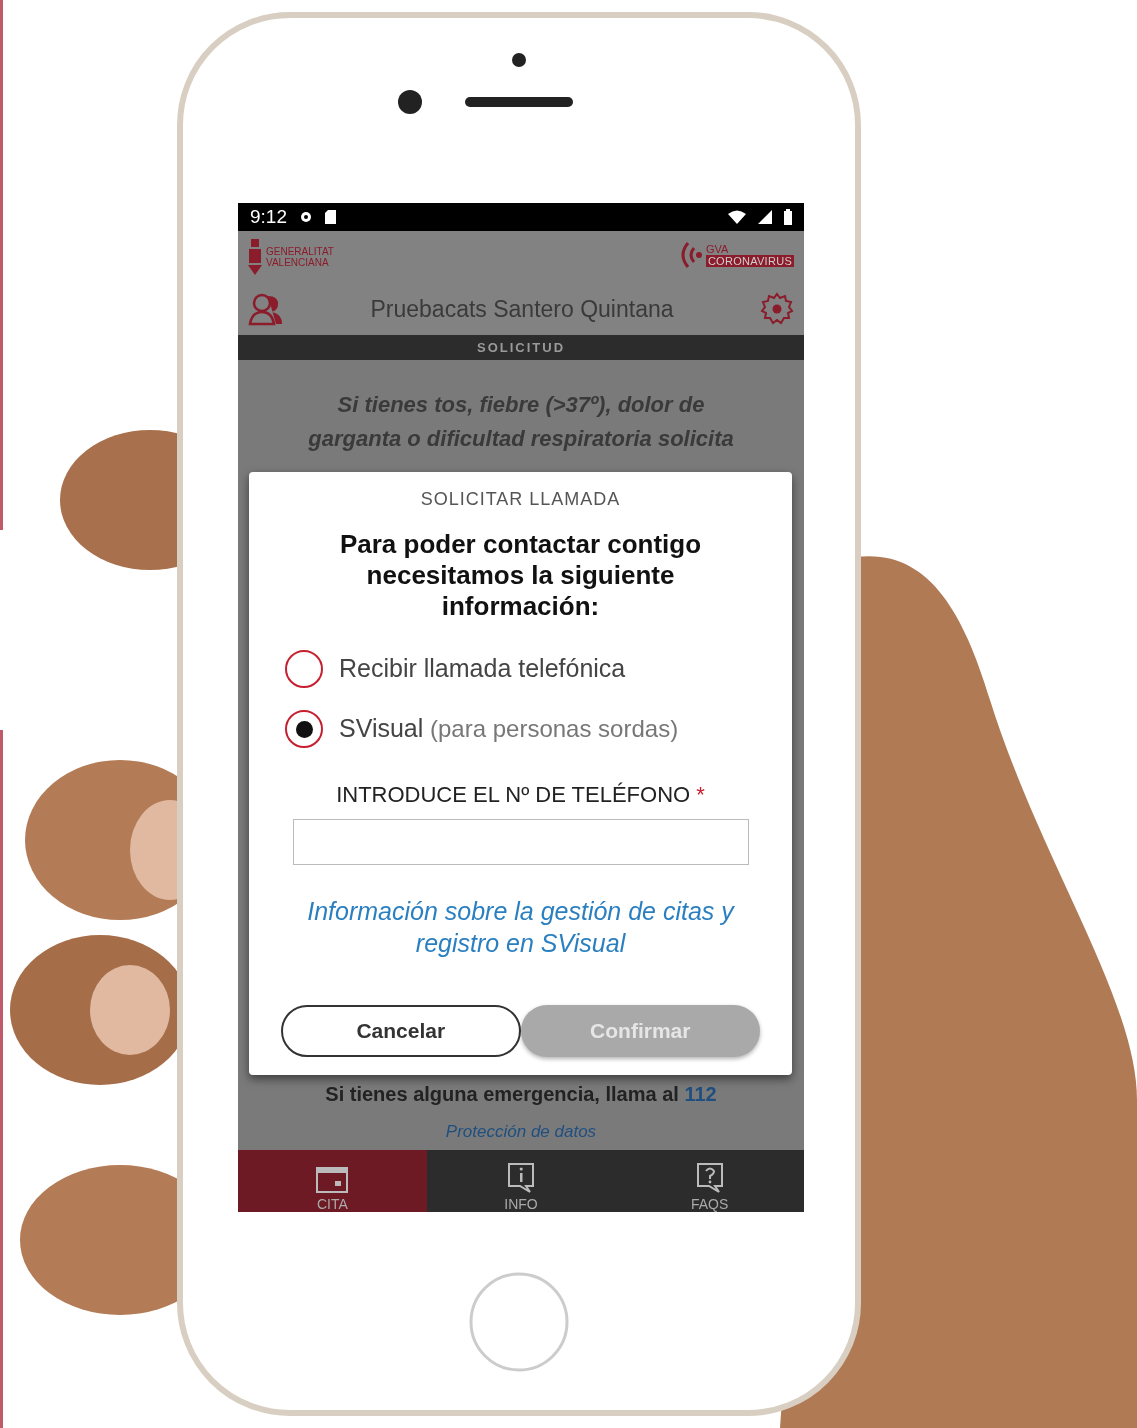 The width and height of the screenshot is (1137, 1428). Describe the element at coordinates (520, 927) in the screenshot. I see `info-link: Información sobre la gestión de citas y registro en SVisual` at that location.